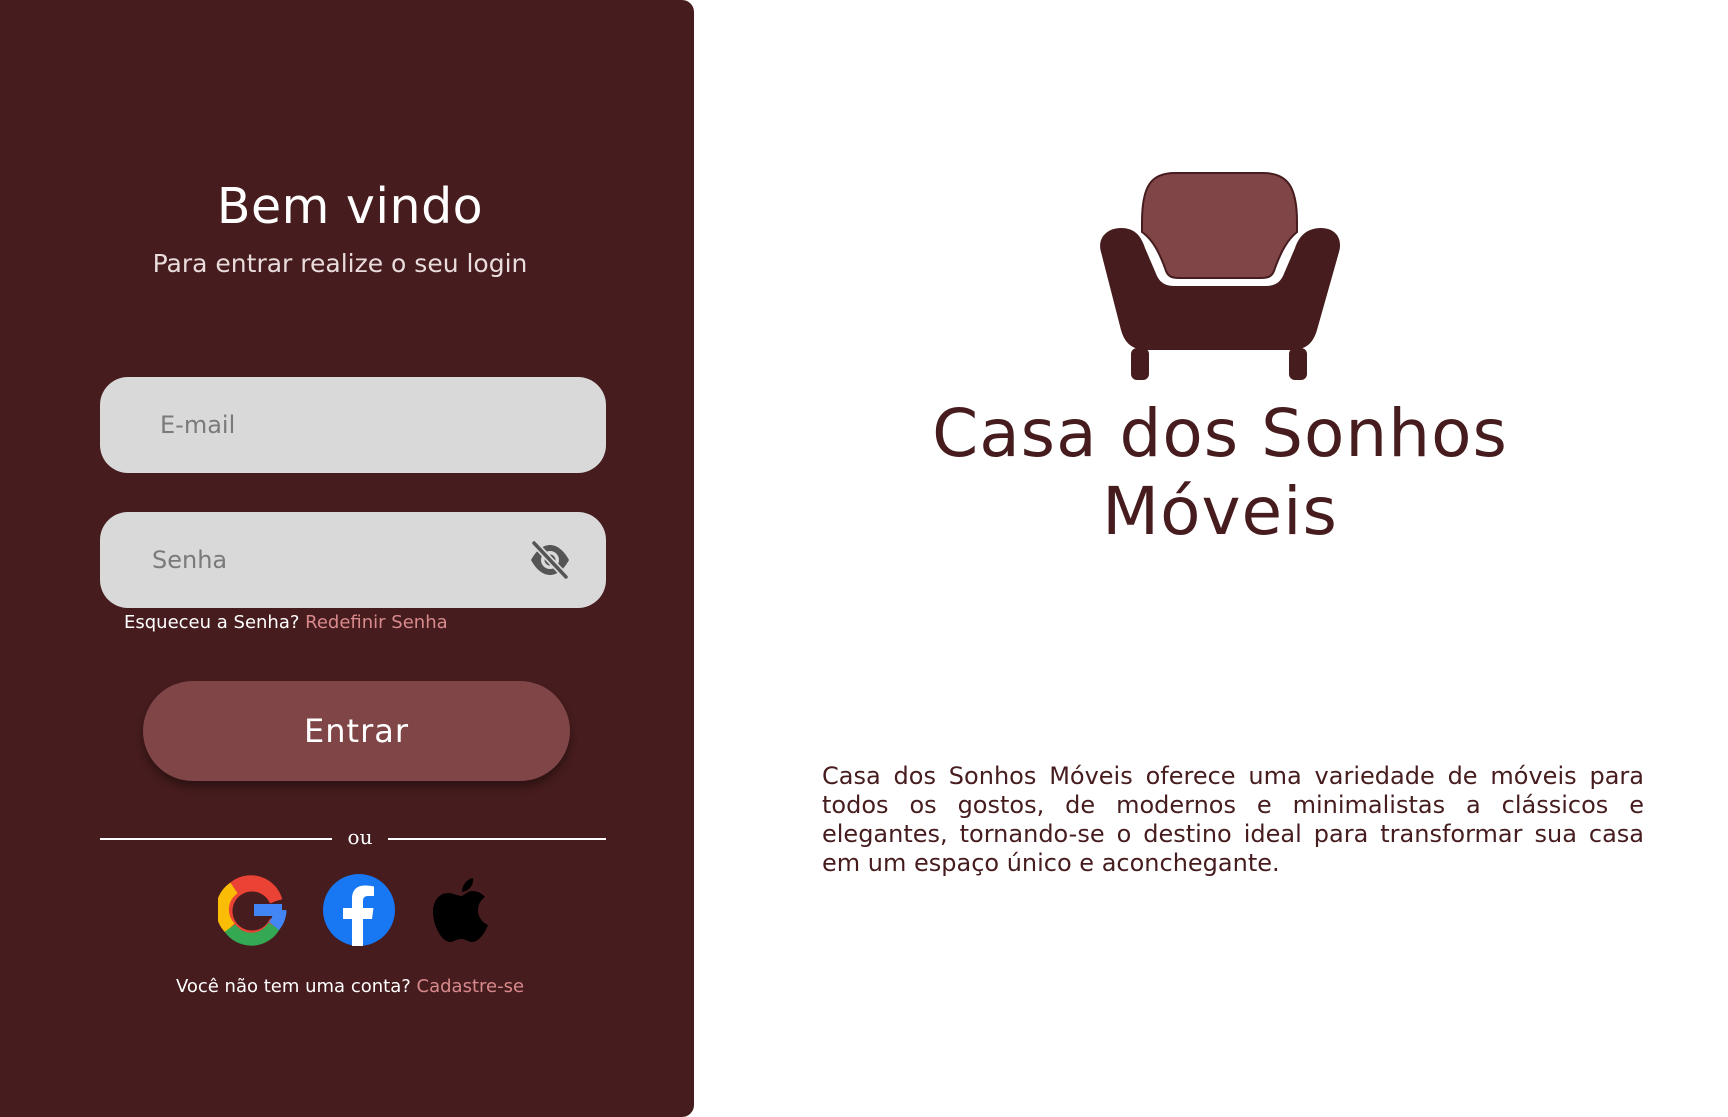  I want to click on brand-name-line2: Móveis, so click(1220, 511).